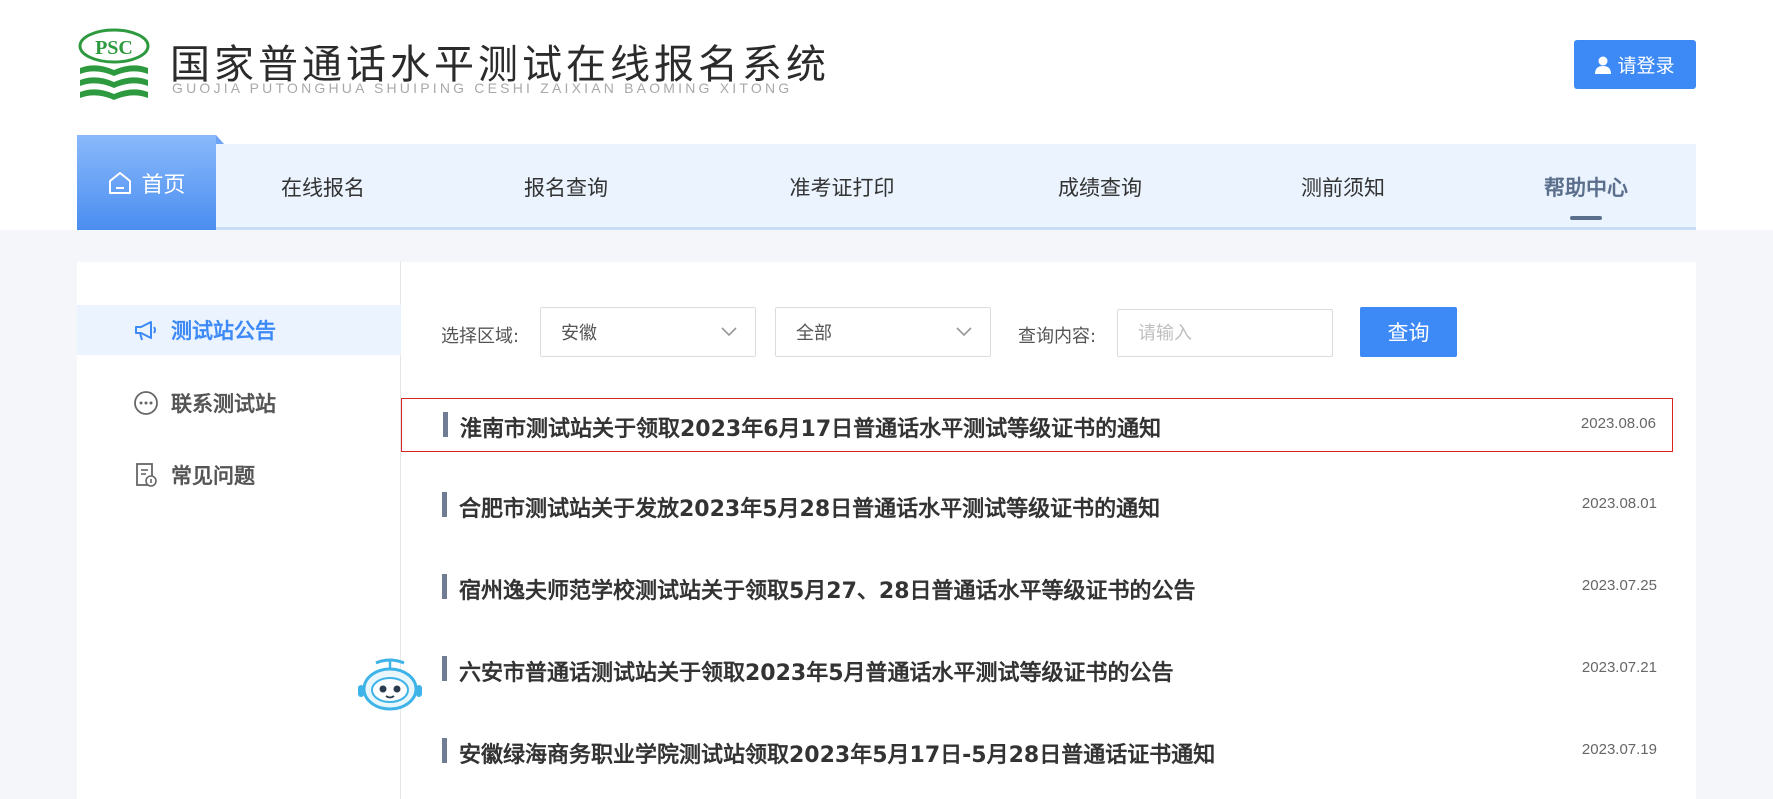 The image size is (1773, 799). I want to click on main-nav: 首页 在线报名 报名查询 准考证打印 成绩查询 测前须知 帮助中心, so click(886, 182).